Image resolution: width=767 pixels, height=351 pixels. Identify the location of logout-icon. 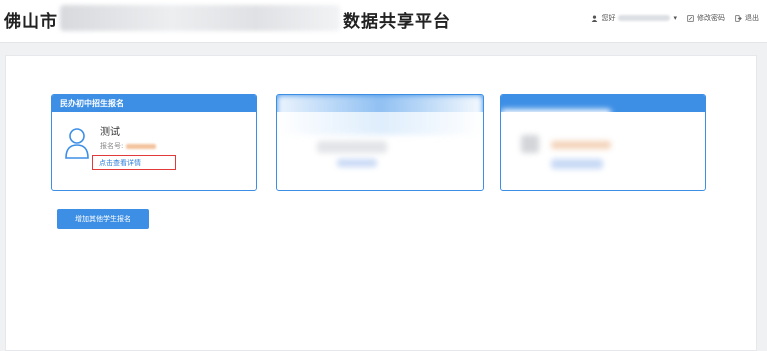
(738, 18).